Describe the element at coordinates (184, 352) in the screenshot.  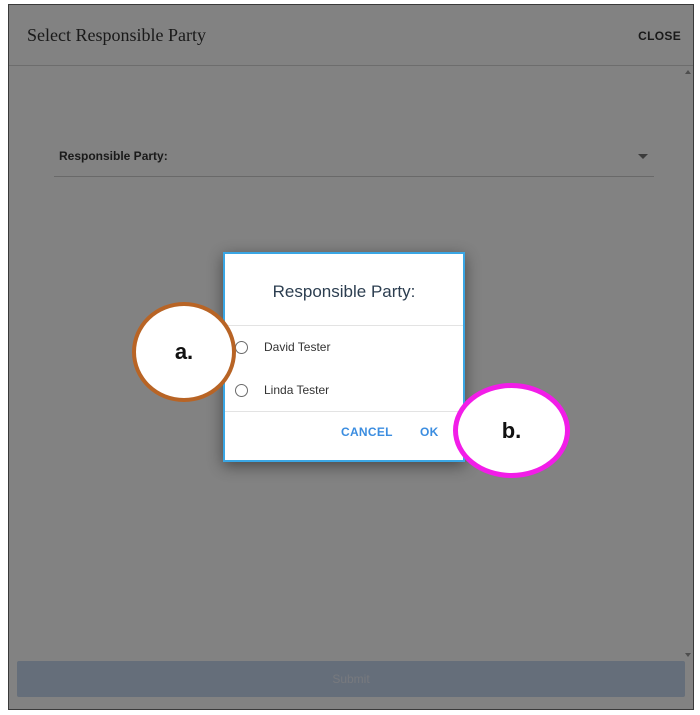
I see `callout-a: a.` at that location.